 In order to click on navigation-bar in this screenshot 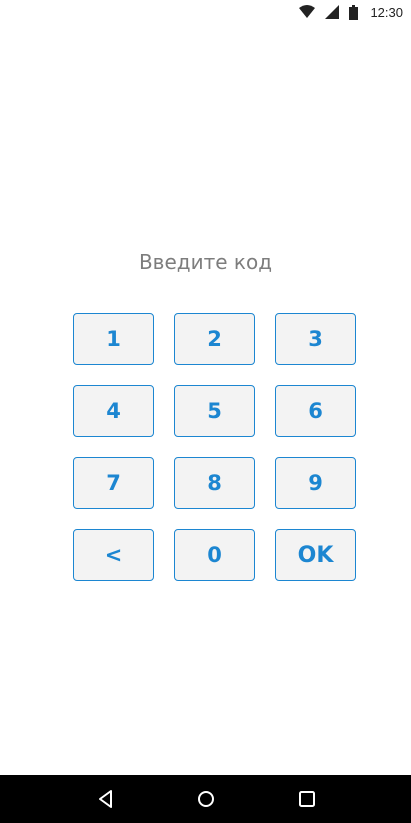, I will do `click(205, 799)`.